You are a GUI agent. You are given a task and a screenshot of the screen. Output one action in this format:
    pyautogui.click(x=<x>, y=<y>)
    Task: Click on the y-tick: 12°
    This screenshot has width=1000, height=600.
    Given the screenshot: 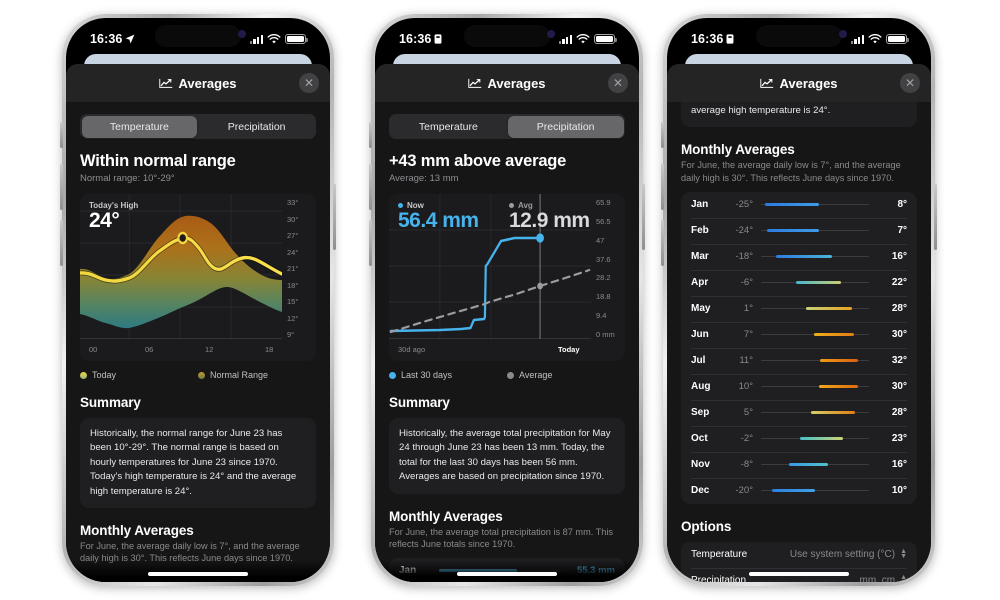 What is the action you would take?
    pyautogui.click(x=293, y=318)
    